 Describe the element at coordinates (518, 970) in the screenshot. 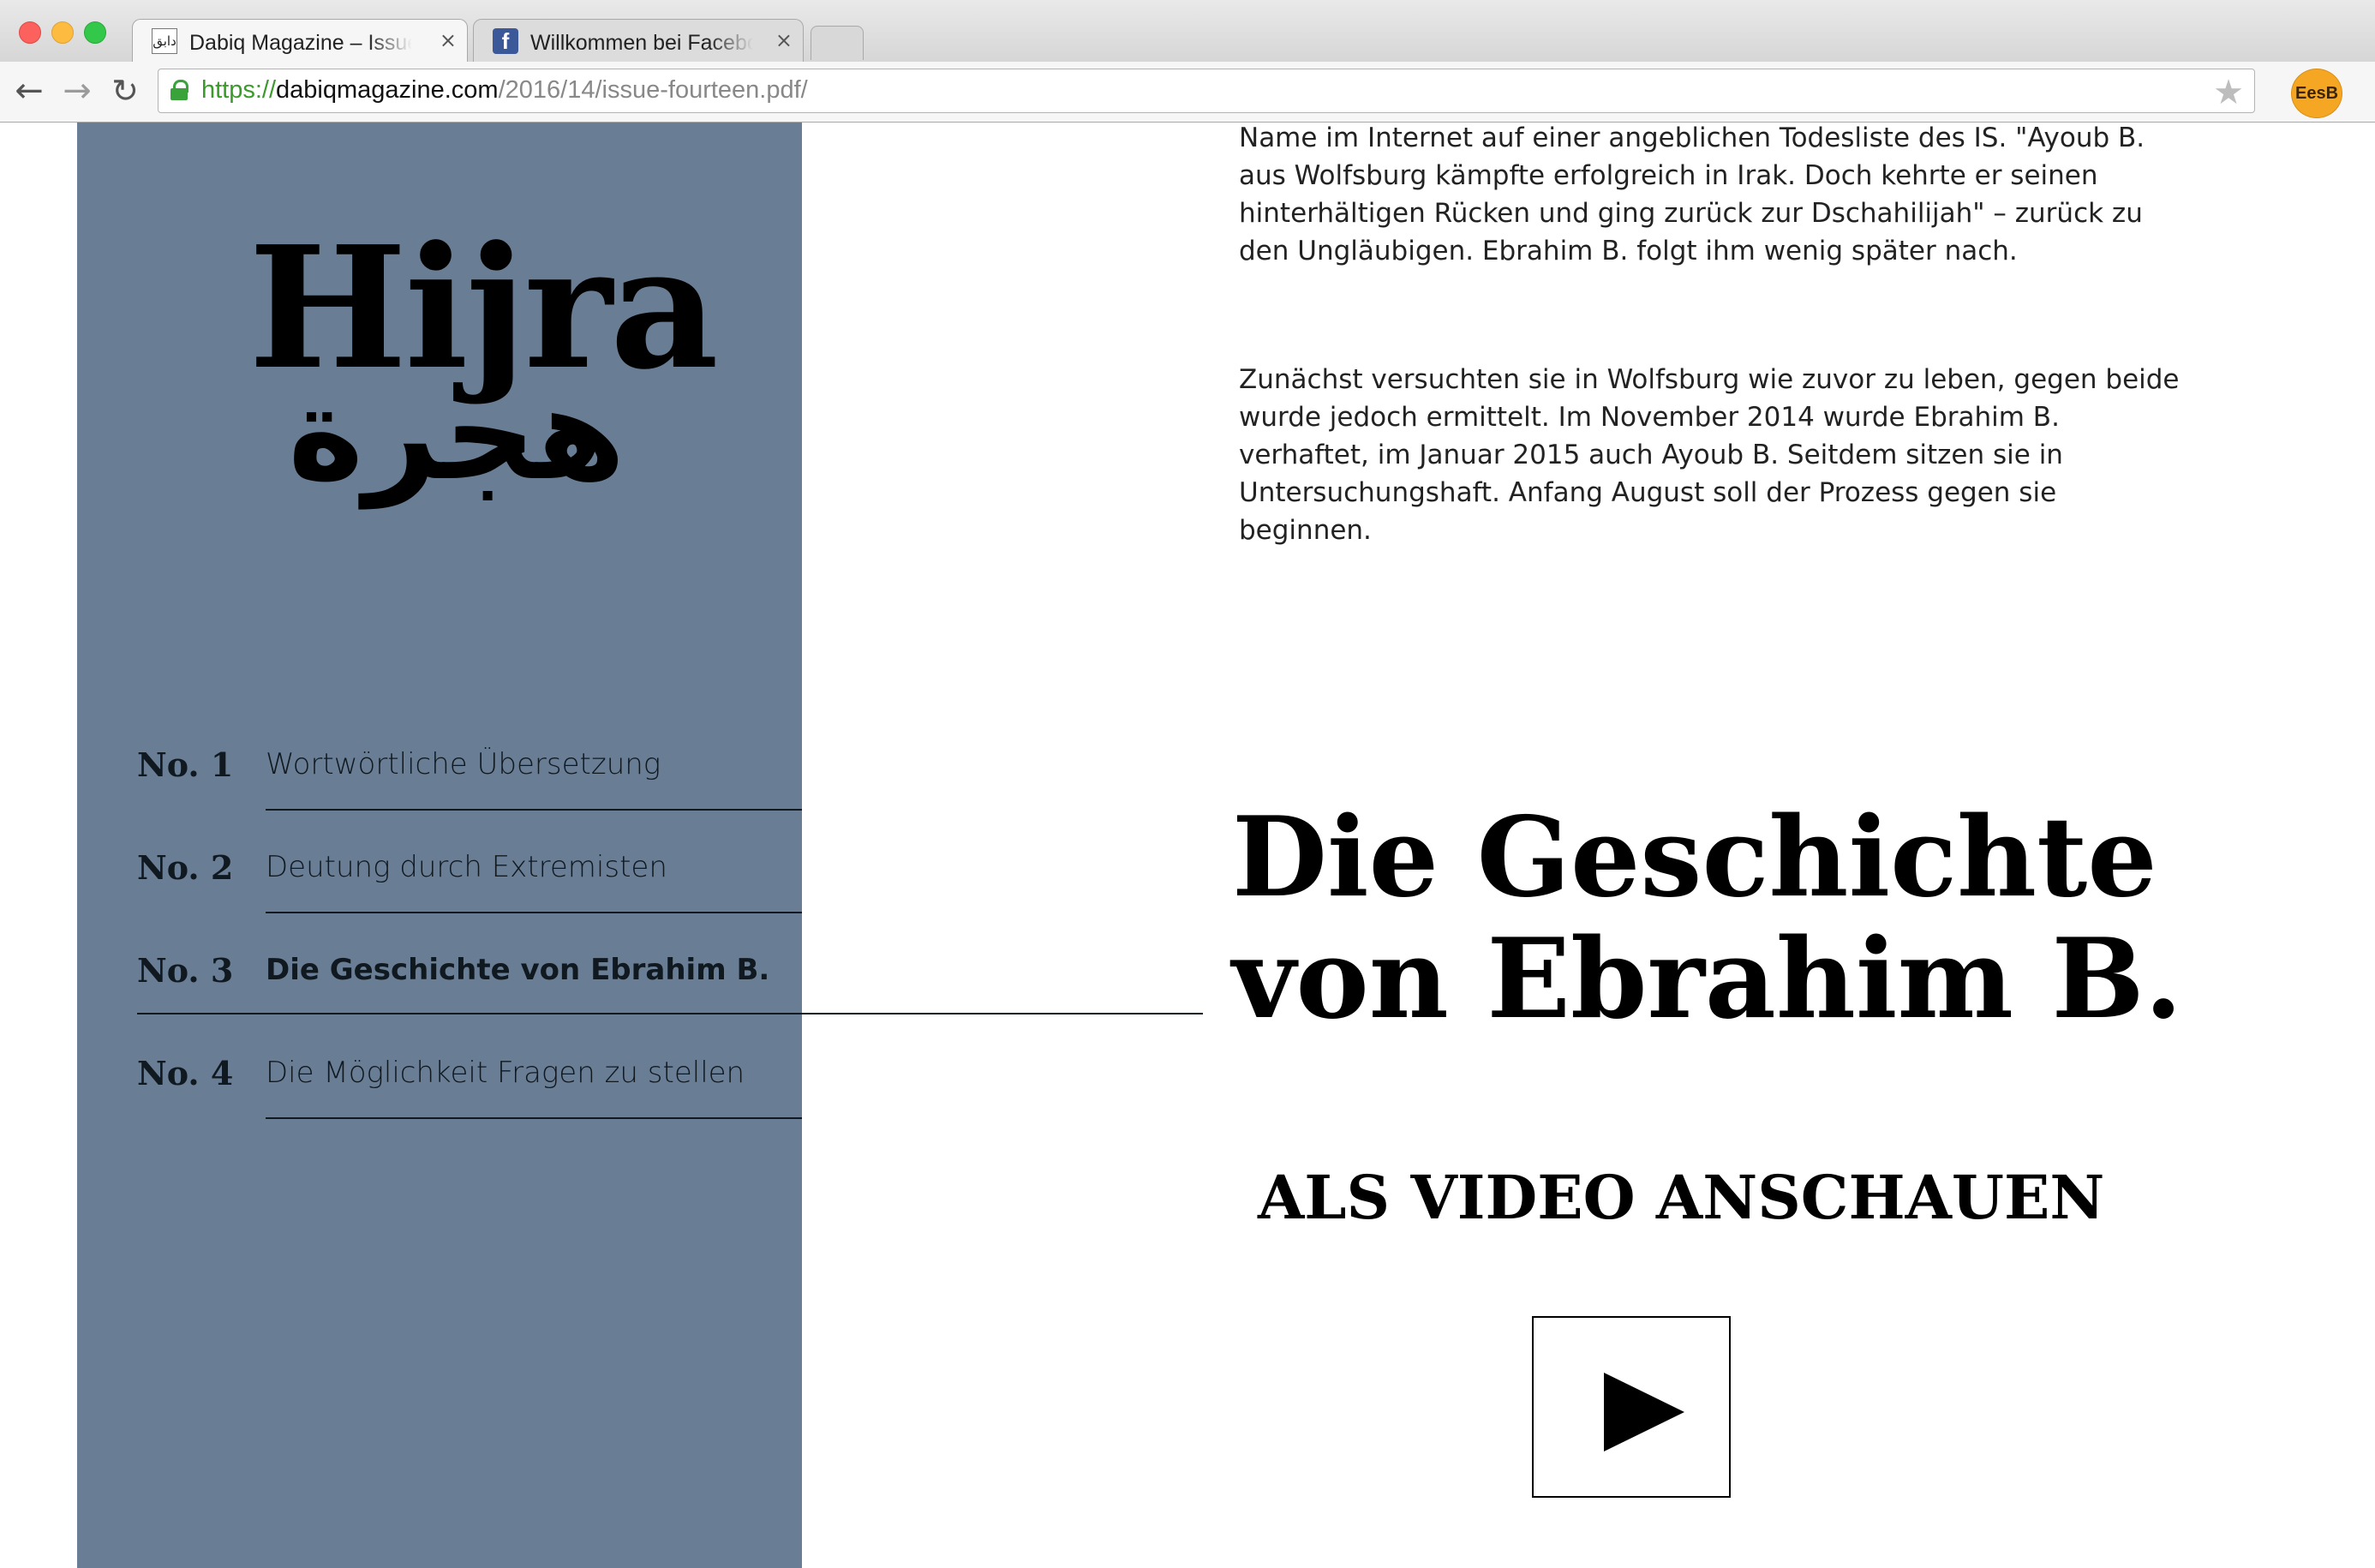

I see `toc-label: Die Geschichte von Ebrahim B.` at that location.